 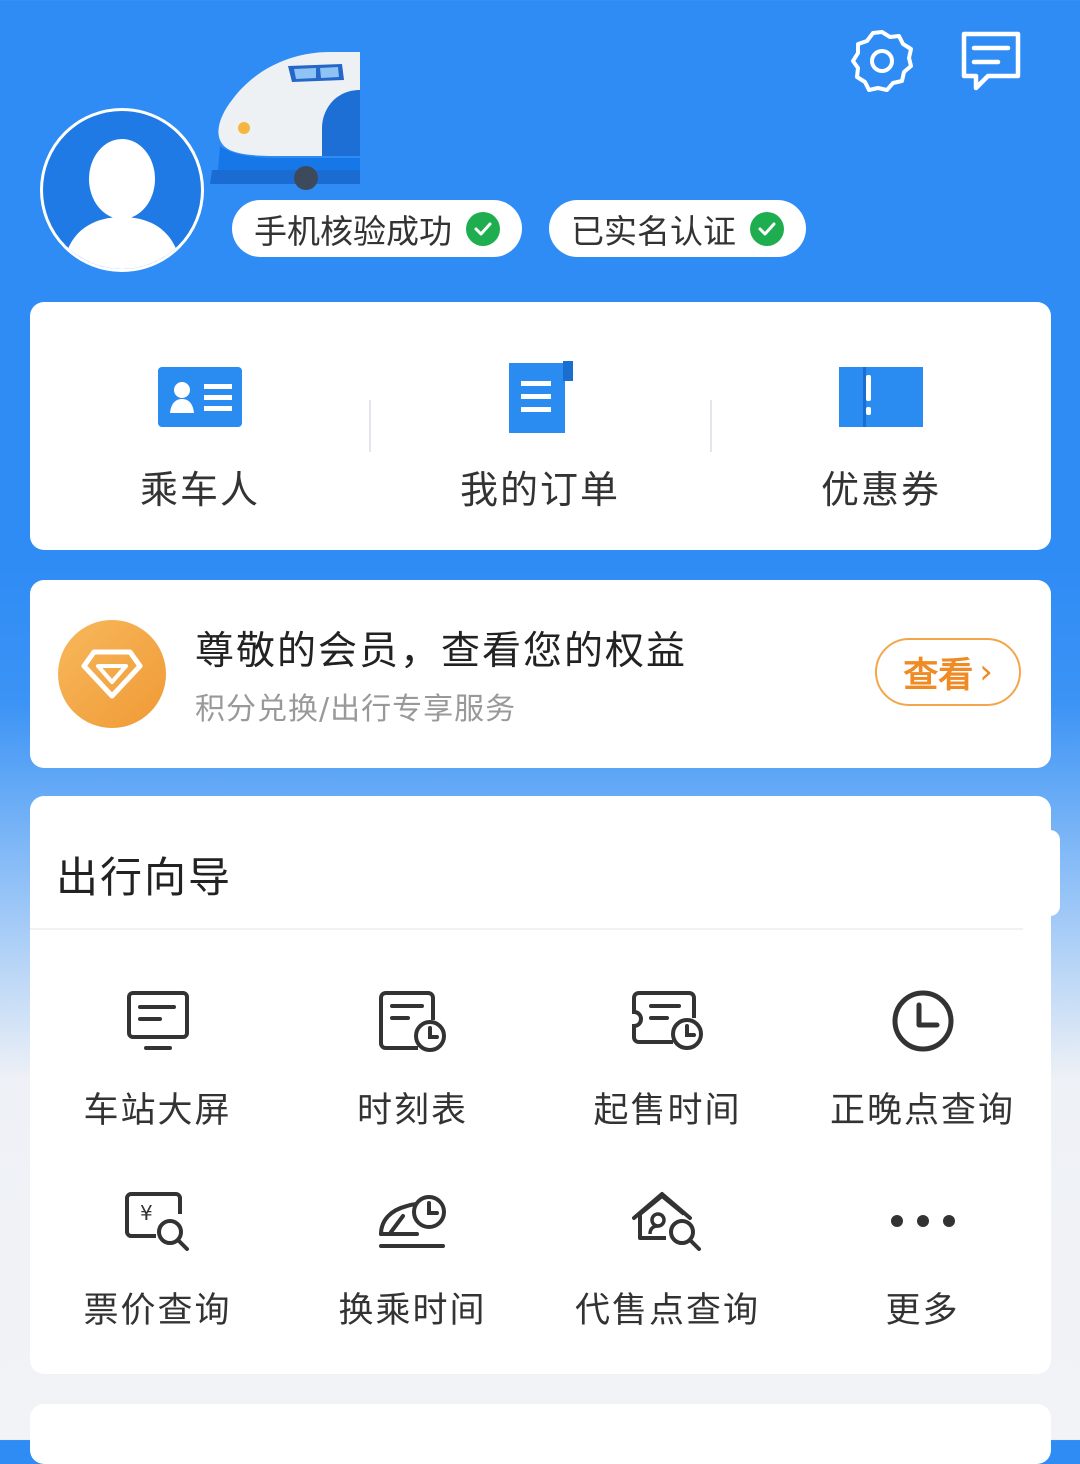 I want to click on phone-verified-badge: 手机核验成功, so click(x=377, y=228).